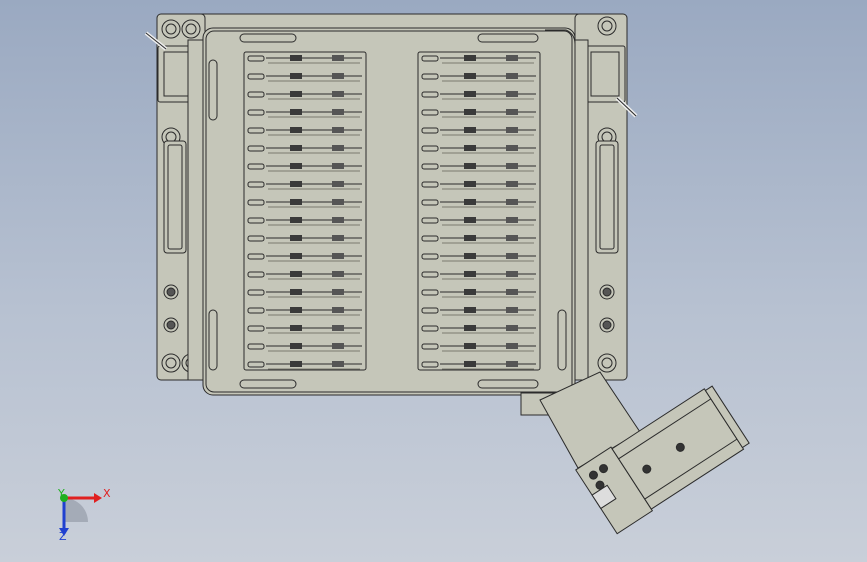  I want to click on z-axis-label: Z, so click(63, 536).